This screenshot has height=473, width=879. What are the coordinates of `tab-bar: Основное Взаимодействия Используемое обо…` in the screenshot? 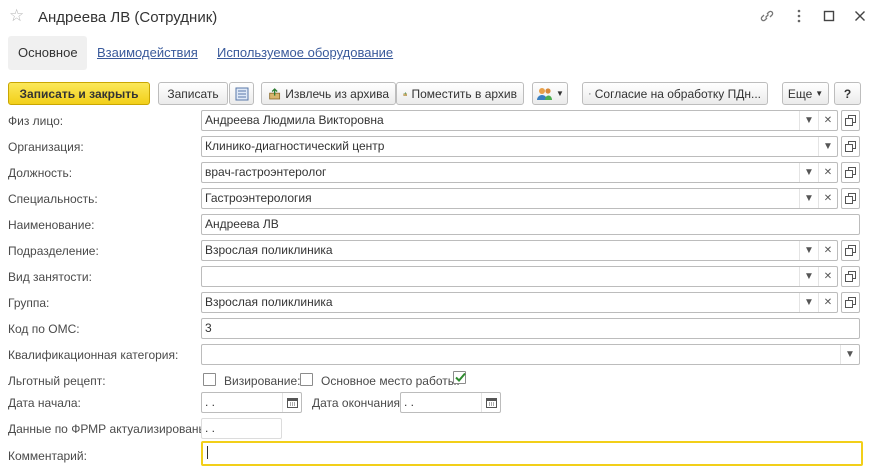 It's located at (438, 53).